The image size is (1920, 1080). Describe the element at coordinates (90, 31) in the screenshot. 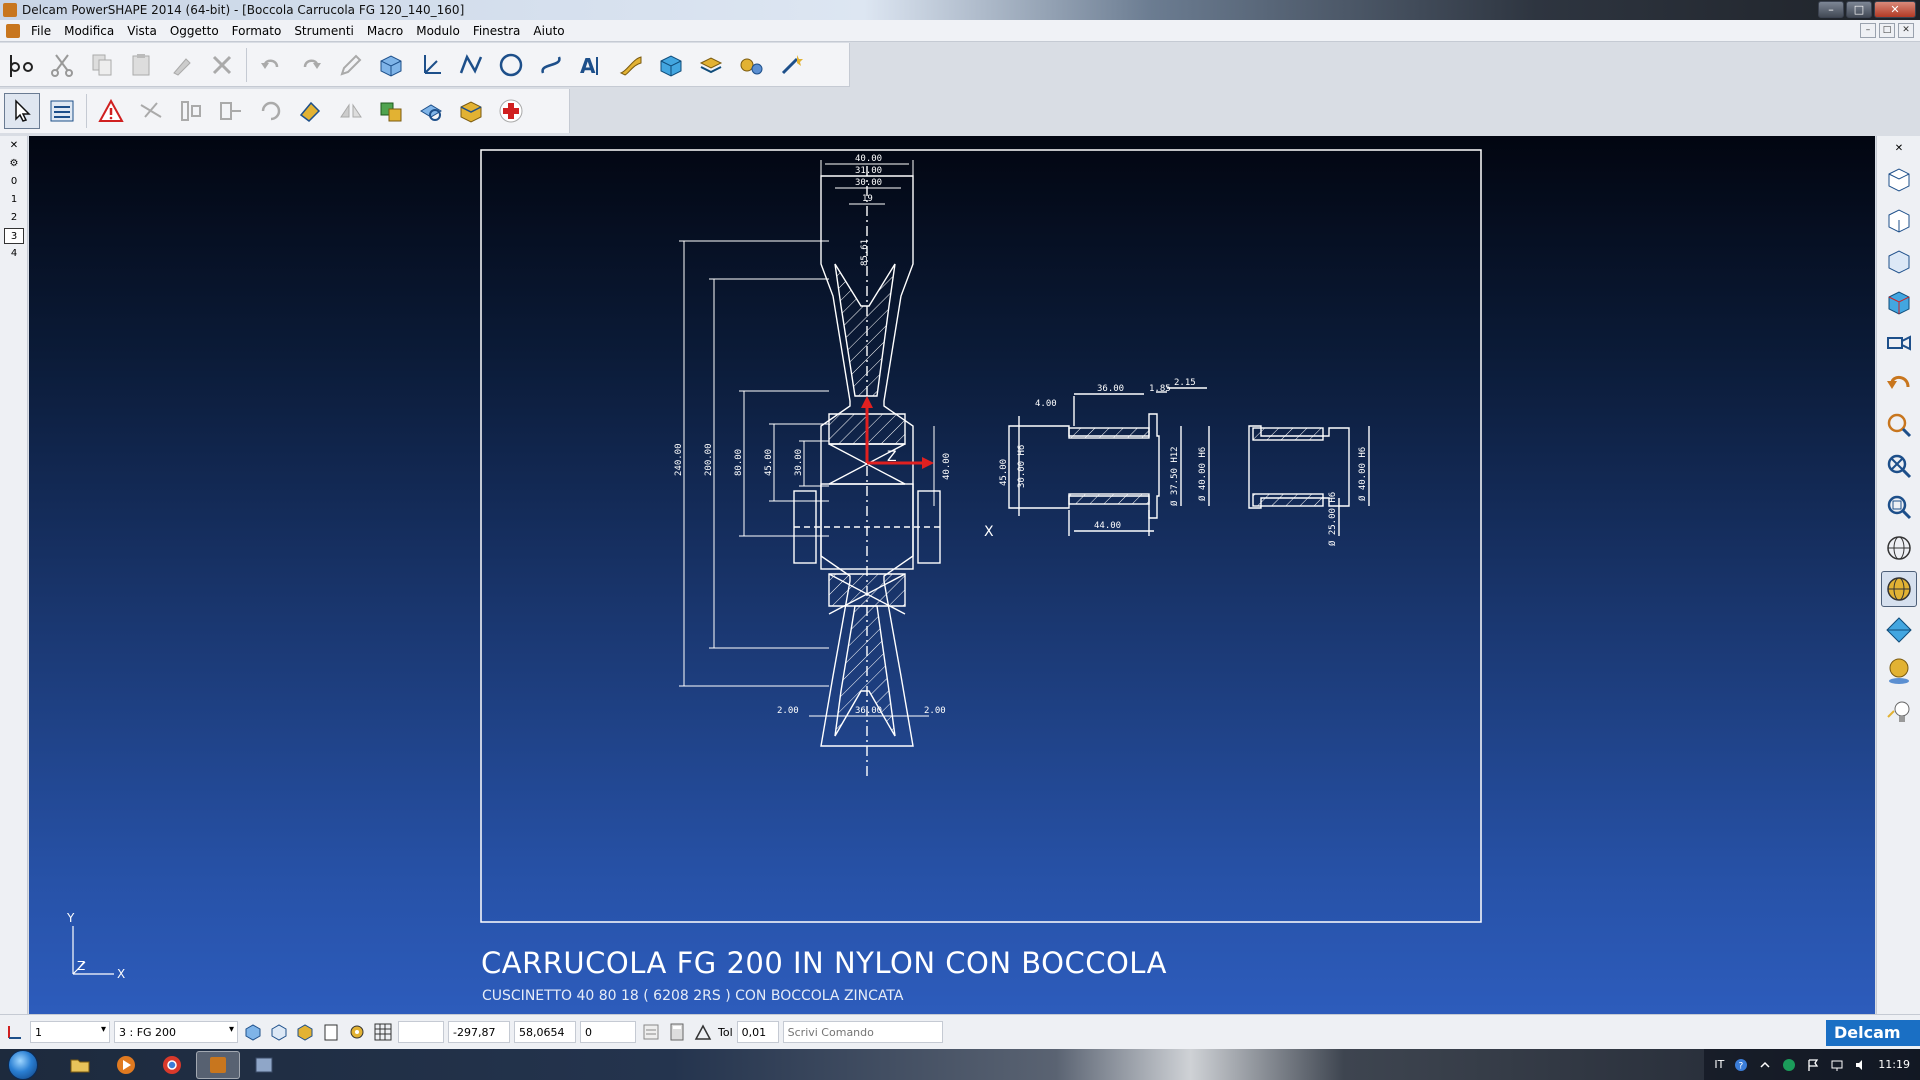

I see `menu-modifica: Modifica` at that location.